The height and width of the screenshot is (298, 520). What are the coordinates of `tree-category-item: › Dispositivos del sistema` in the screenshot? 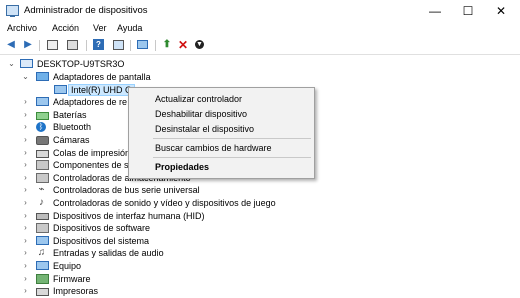 It's located at (260, 241).